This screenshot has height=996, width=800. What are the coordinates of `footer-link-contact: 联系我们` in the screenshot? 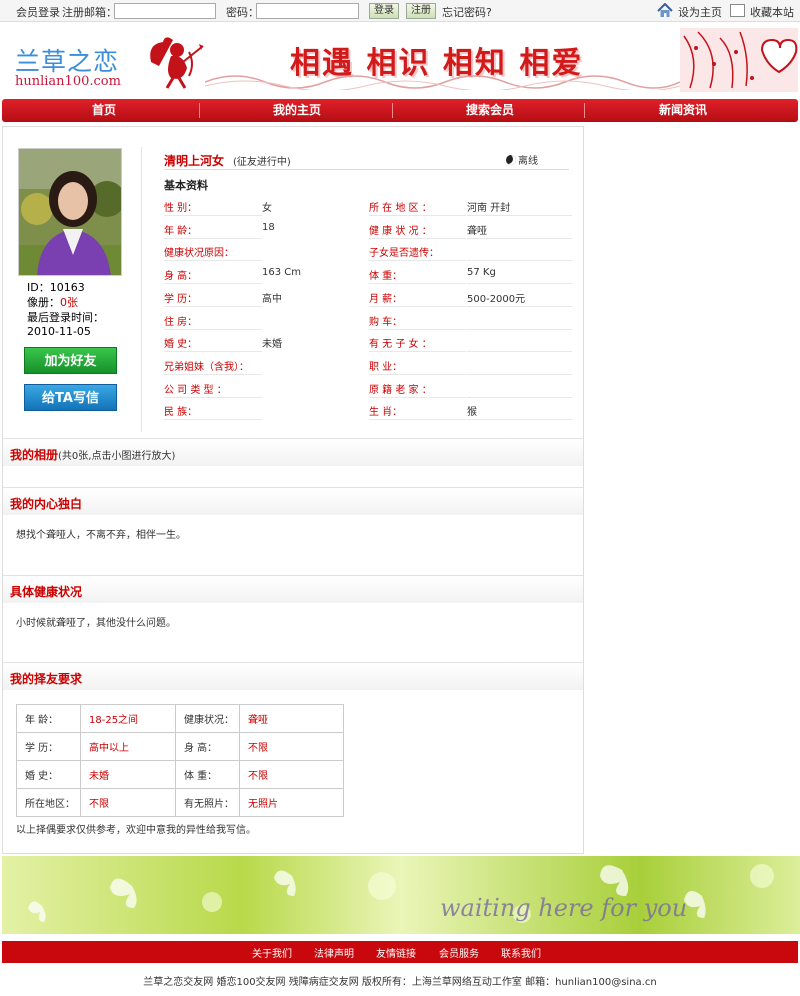 It's located at (521, 952).